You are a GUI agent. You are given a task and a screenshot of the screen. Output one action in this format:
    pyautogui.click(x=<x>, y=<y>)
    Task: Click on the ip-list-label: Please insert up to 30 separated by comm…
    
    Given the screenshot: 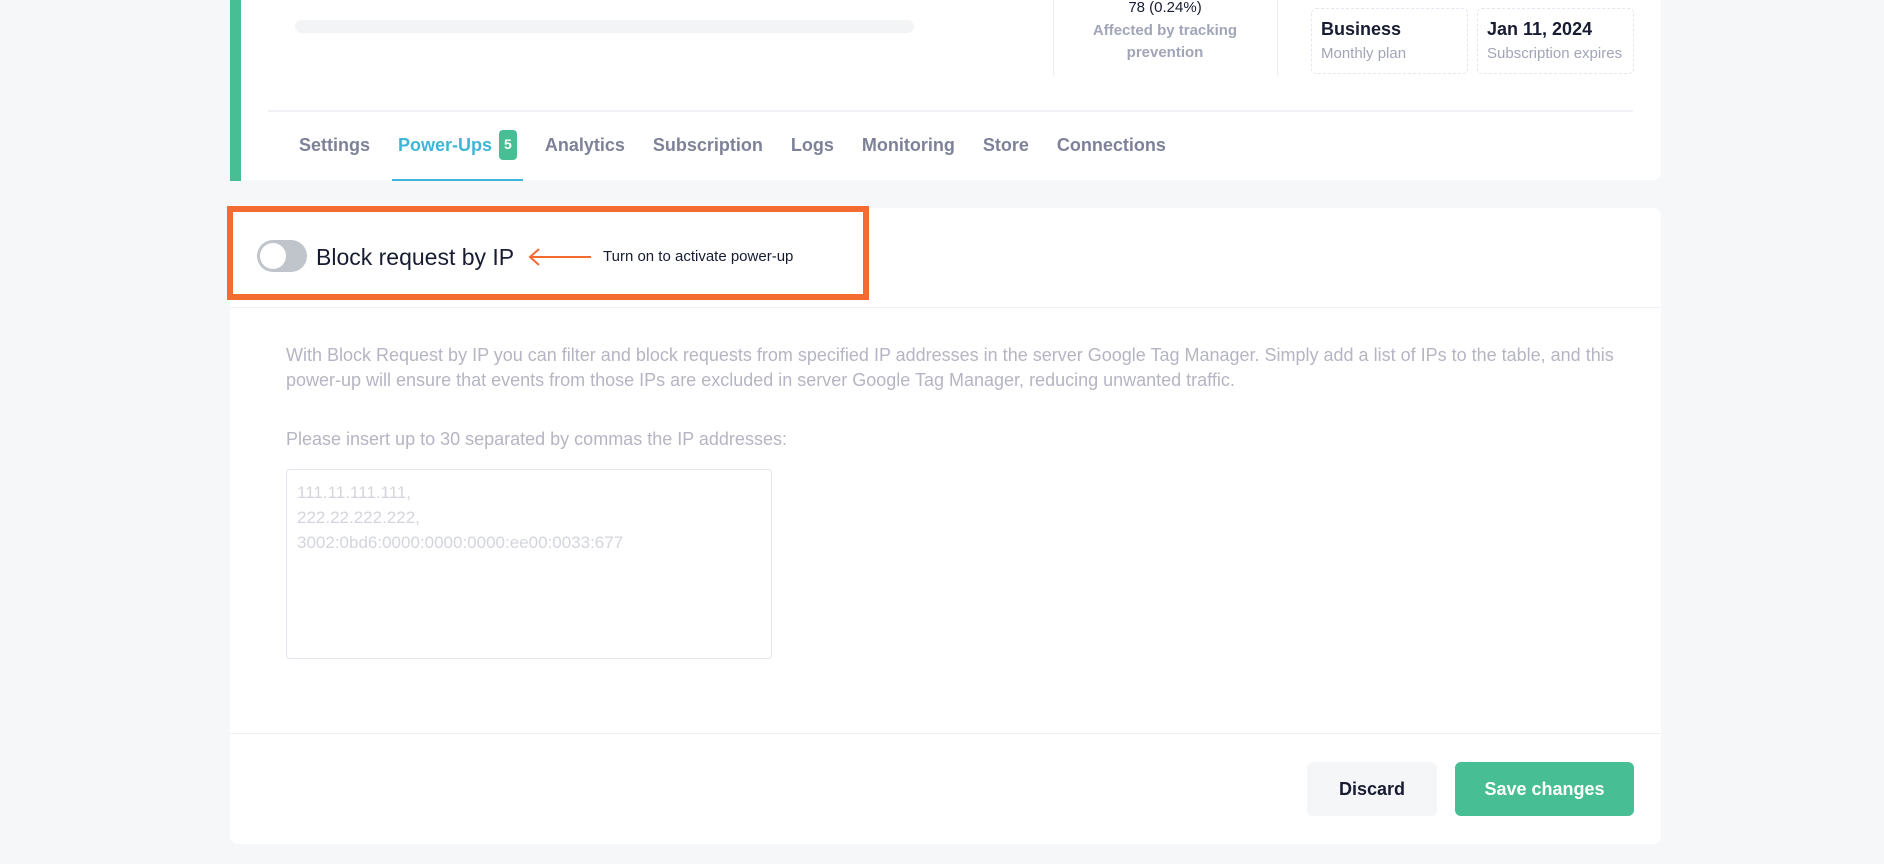 What is the action you would take?
    pyautogui.click(x=536, y=439)
    